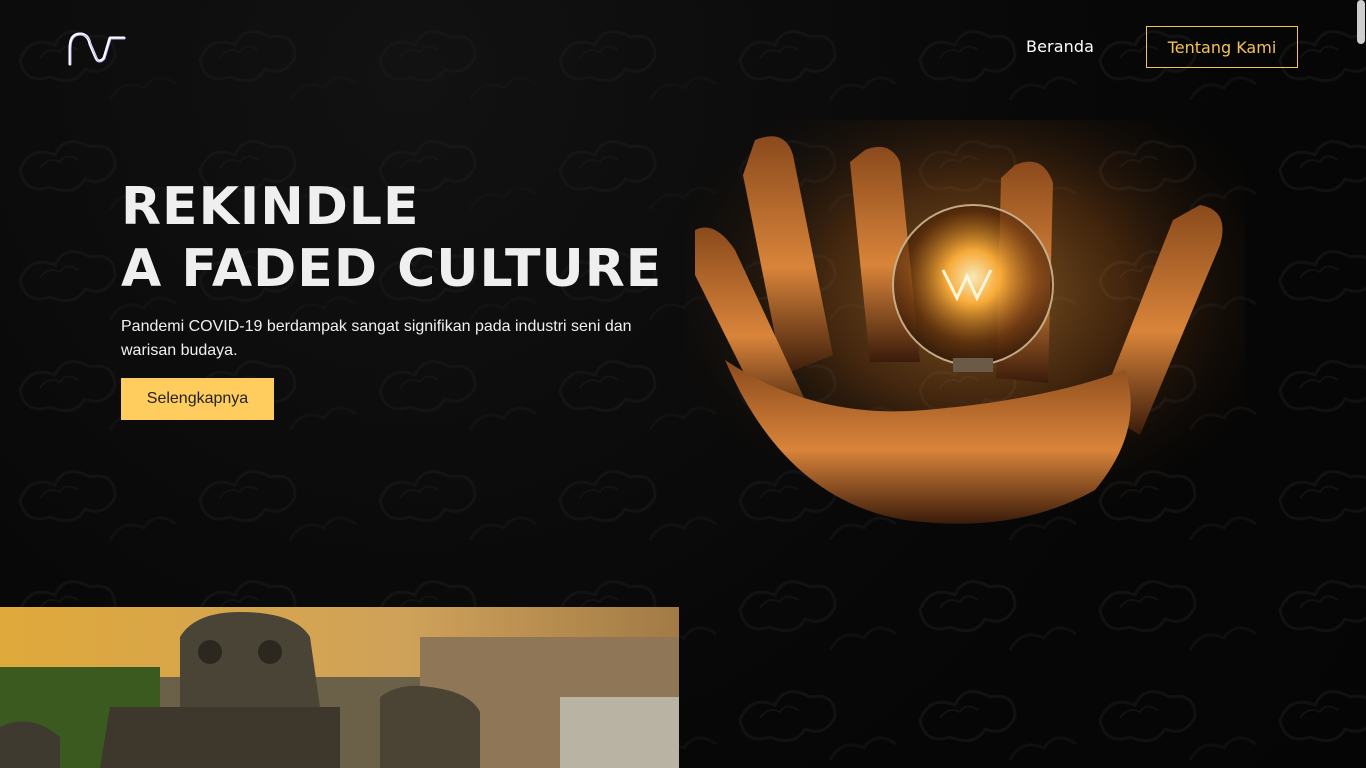  I want to click on temple-photo, so click(339, 687).